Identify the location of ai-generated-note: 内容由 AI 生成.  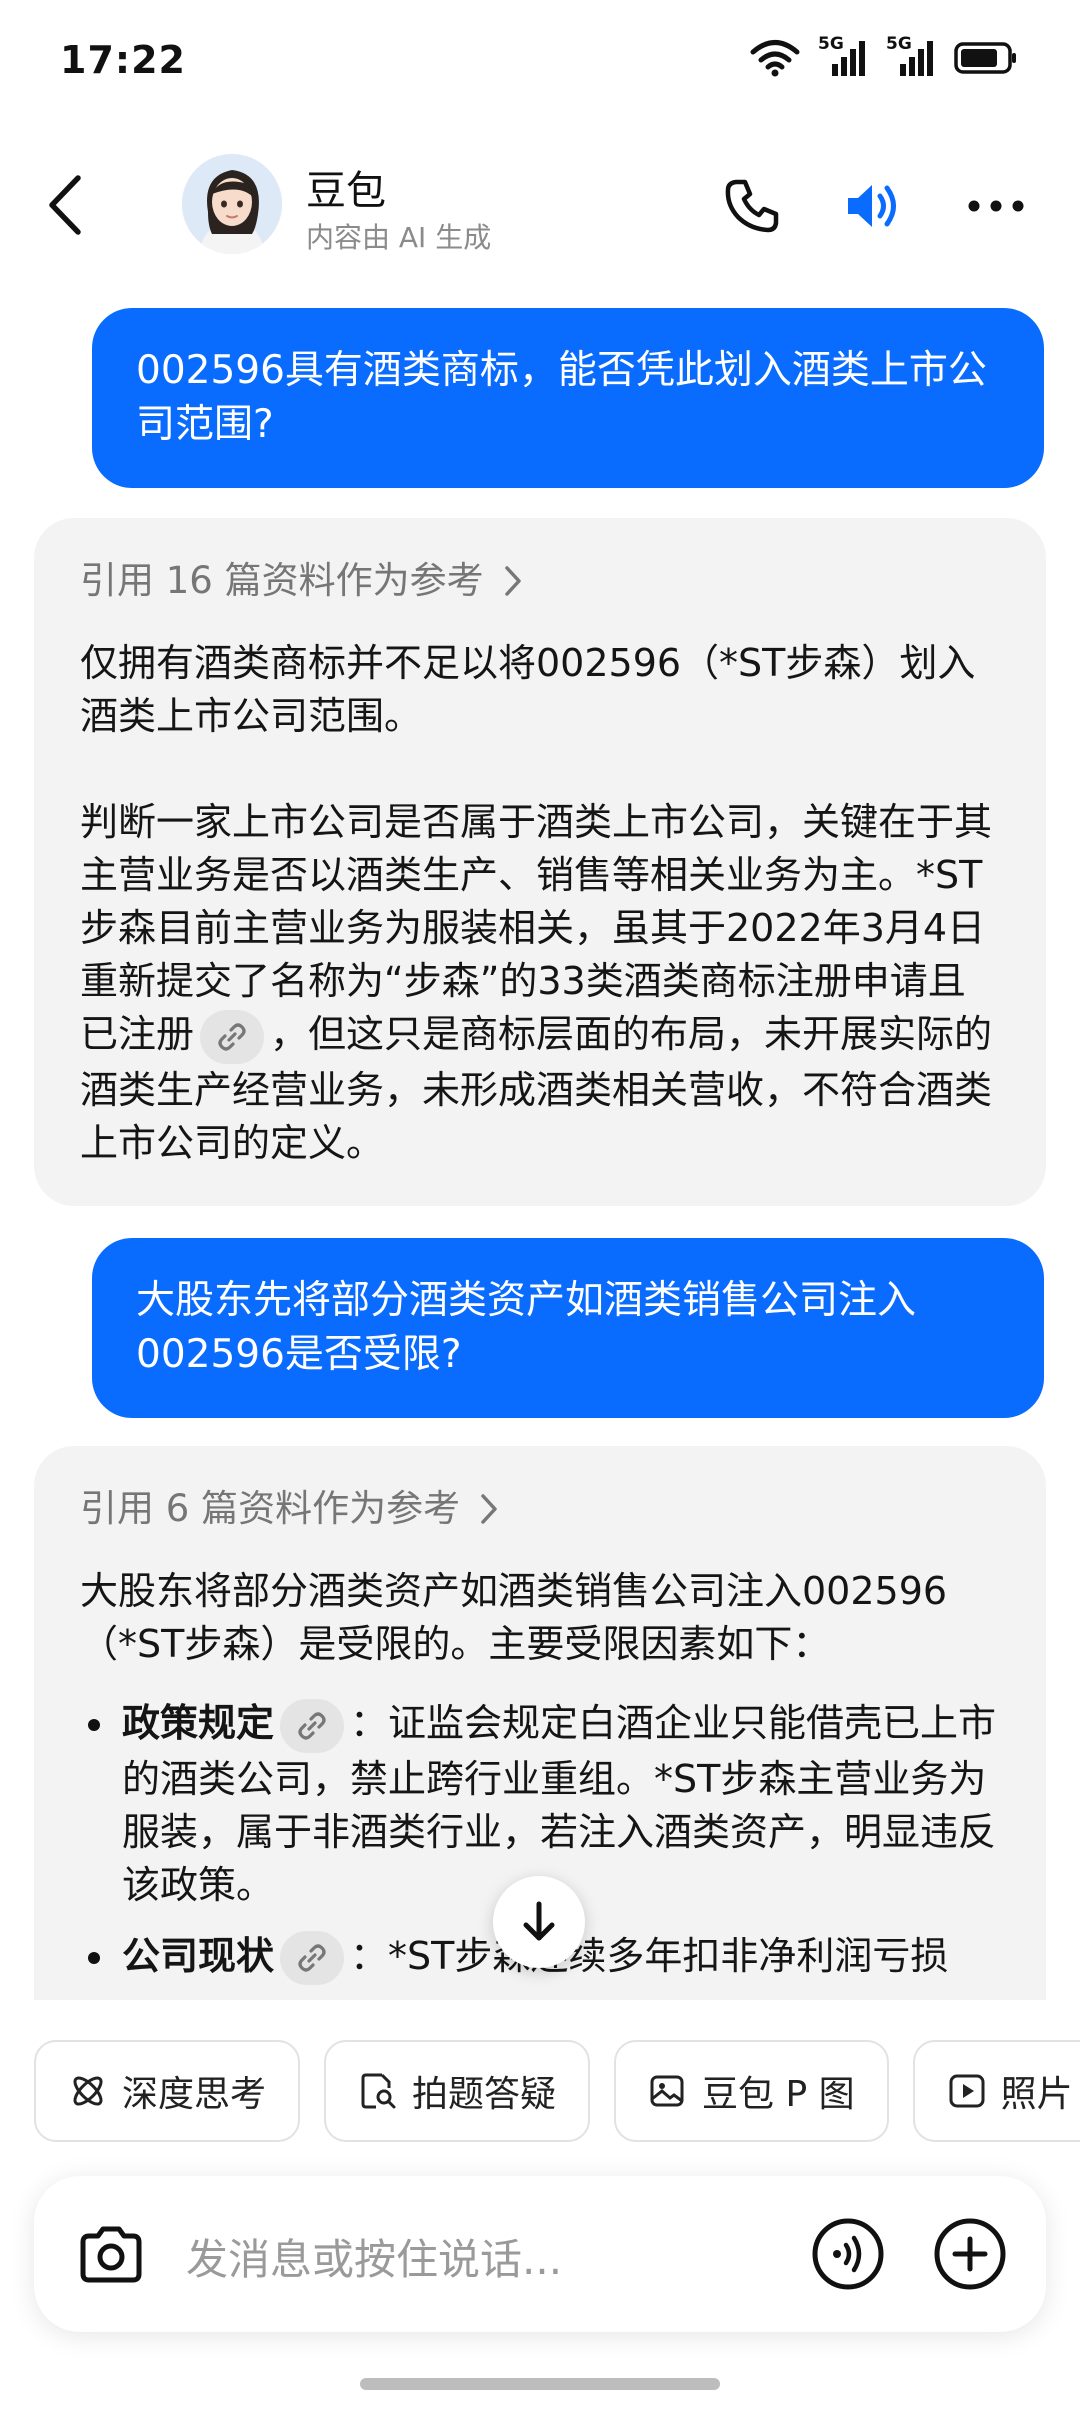
(399, 237).